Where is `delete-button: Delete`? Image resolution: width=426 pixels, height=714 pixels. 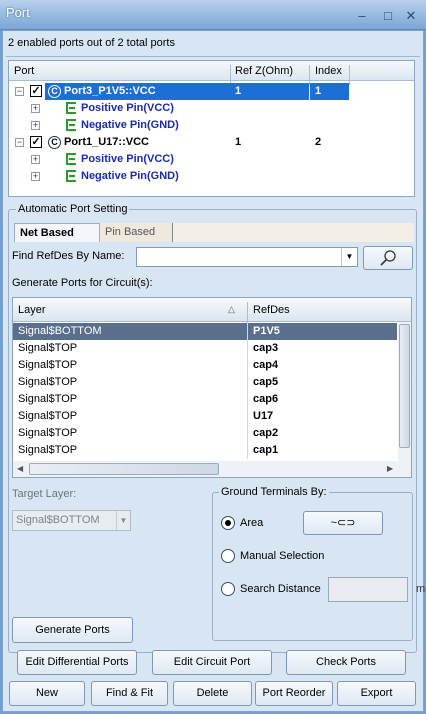 delete-button: Delete is located at coordinates (212, 693).